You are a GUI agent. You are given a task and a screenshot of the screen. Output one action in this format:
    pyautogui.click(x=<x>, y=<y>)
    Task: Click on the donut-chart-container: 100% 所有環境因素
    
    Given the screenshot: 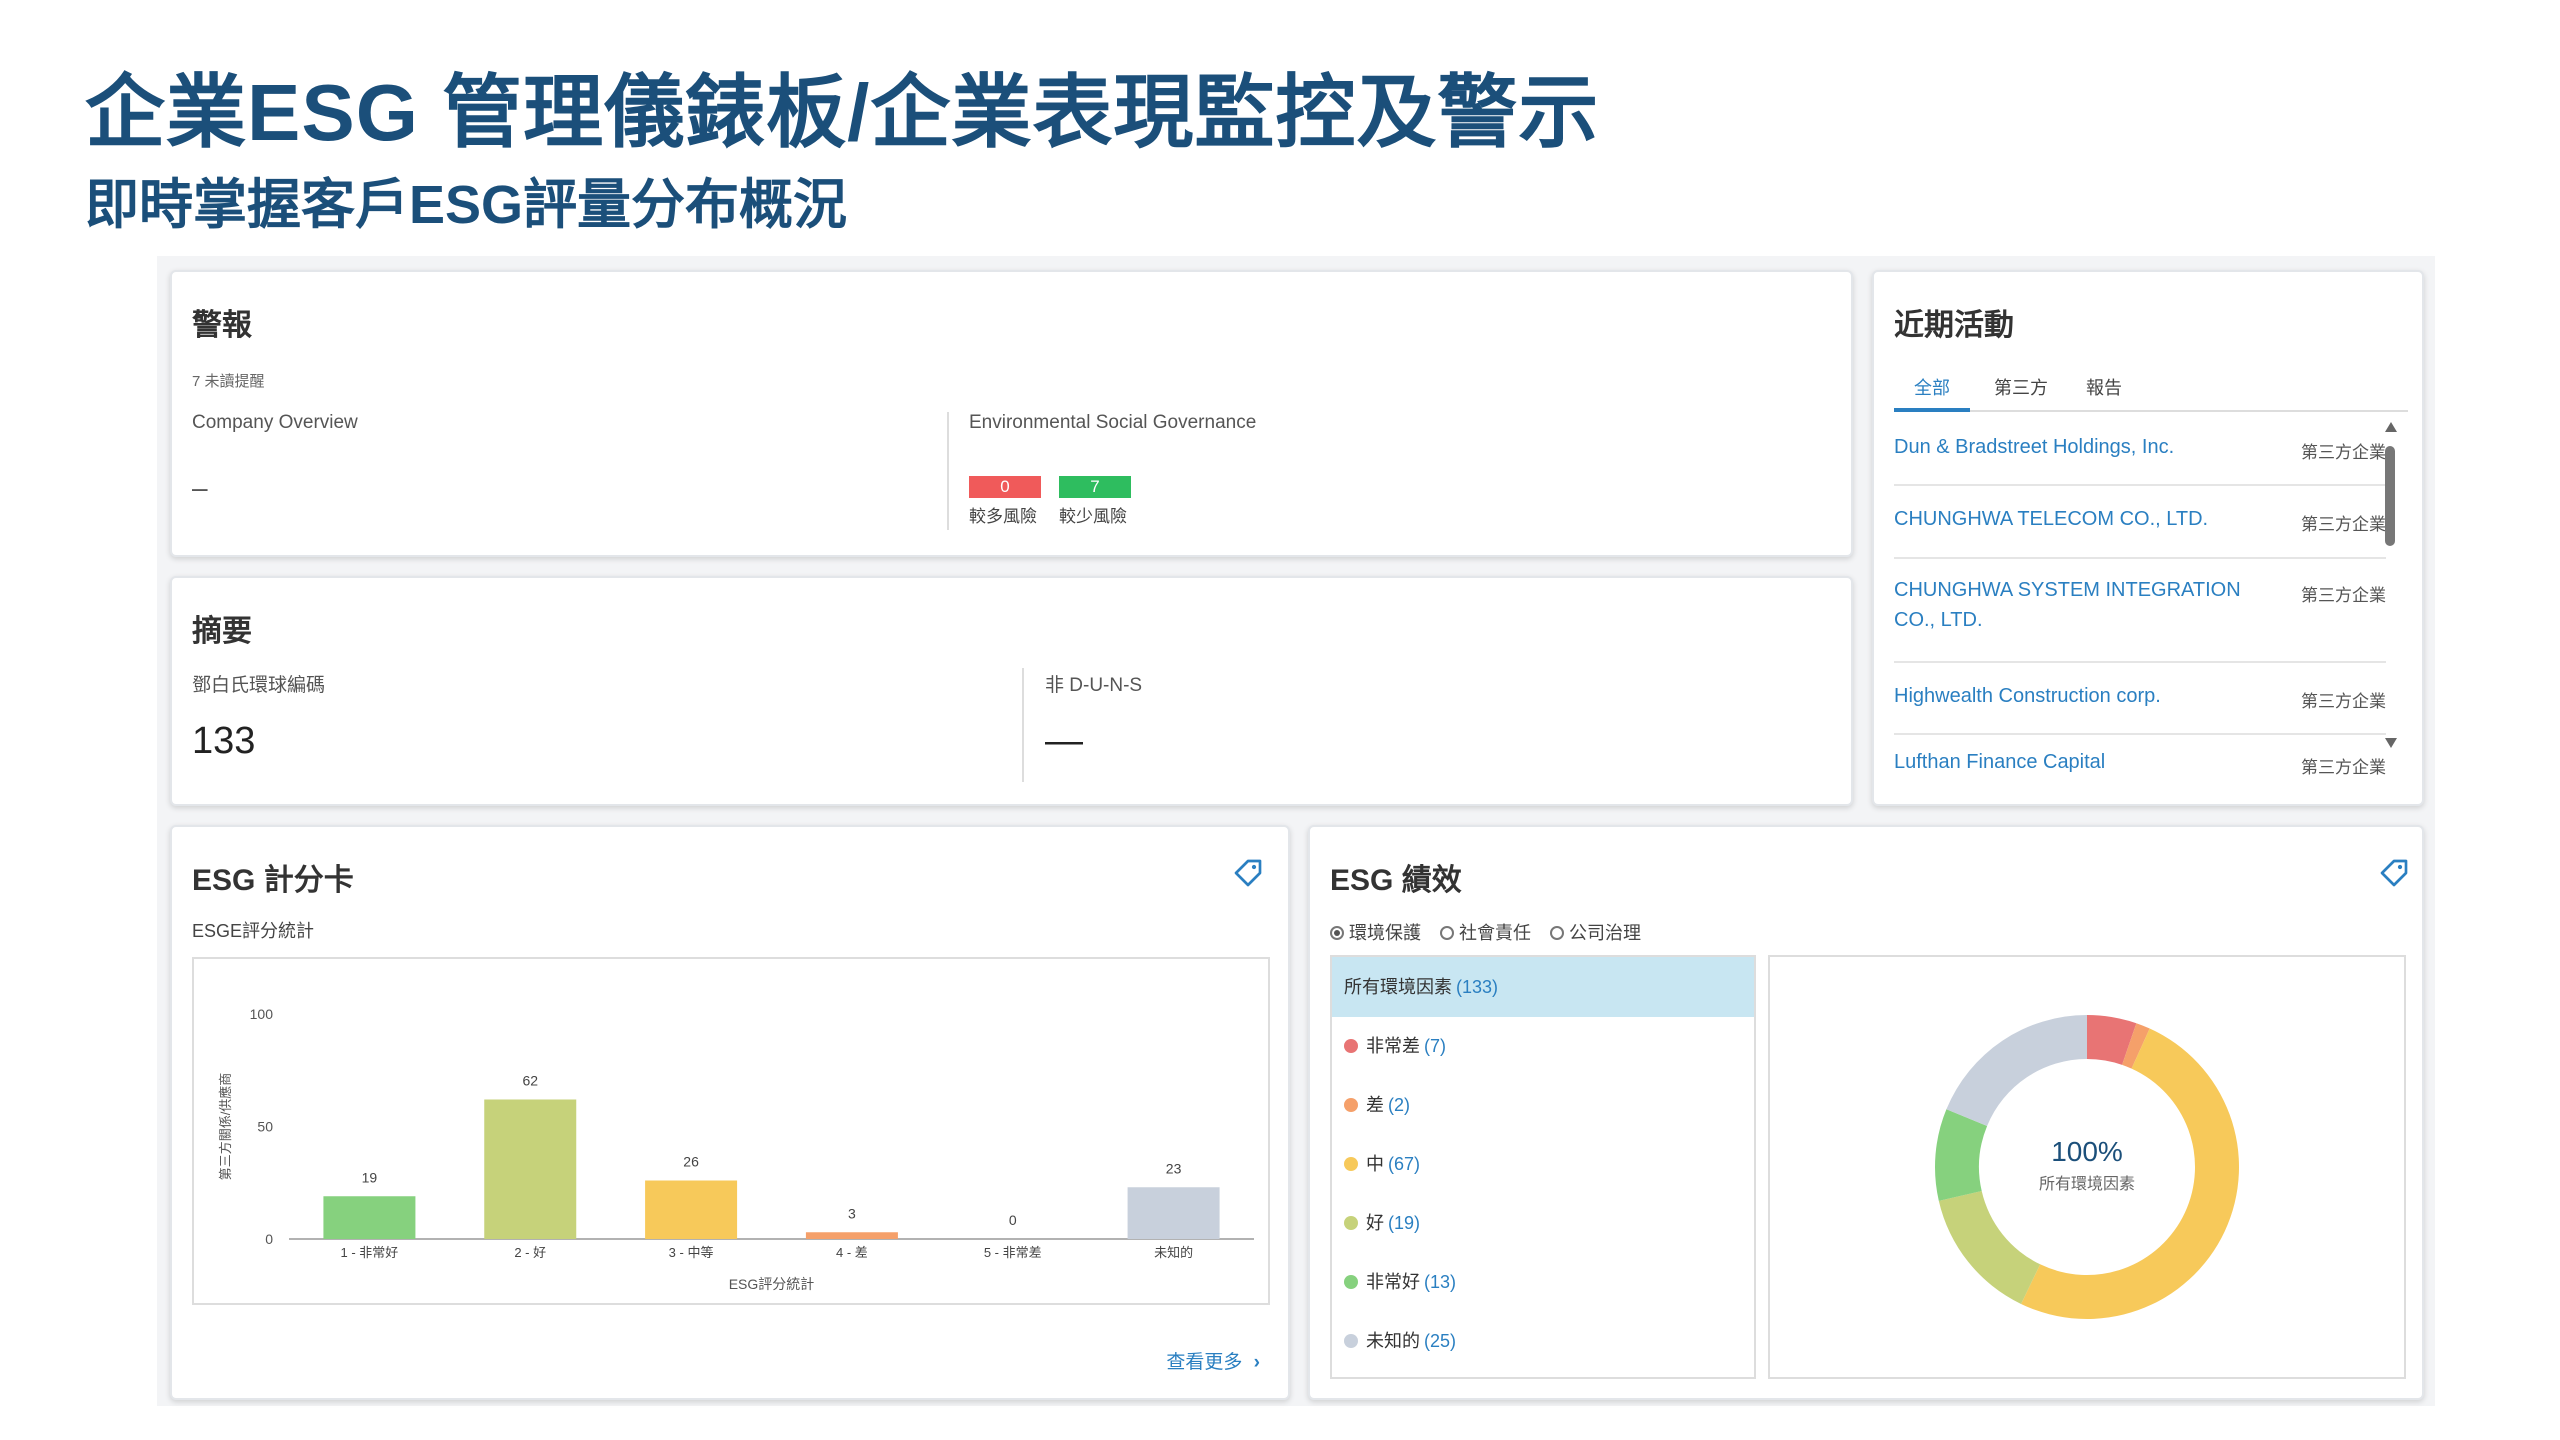 What is the action you would take?
    pyautogui.click(x=2087, y=1167)
    